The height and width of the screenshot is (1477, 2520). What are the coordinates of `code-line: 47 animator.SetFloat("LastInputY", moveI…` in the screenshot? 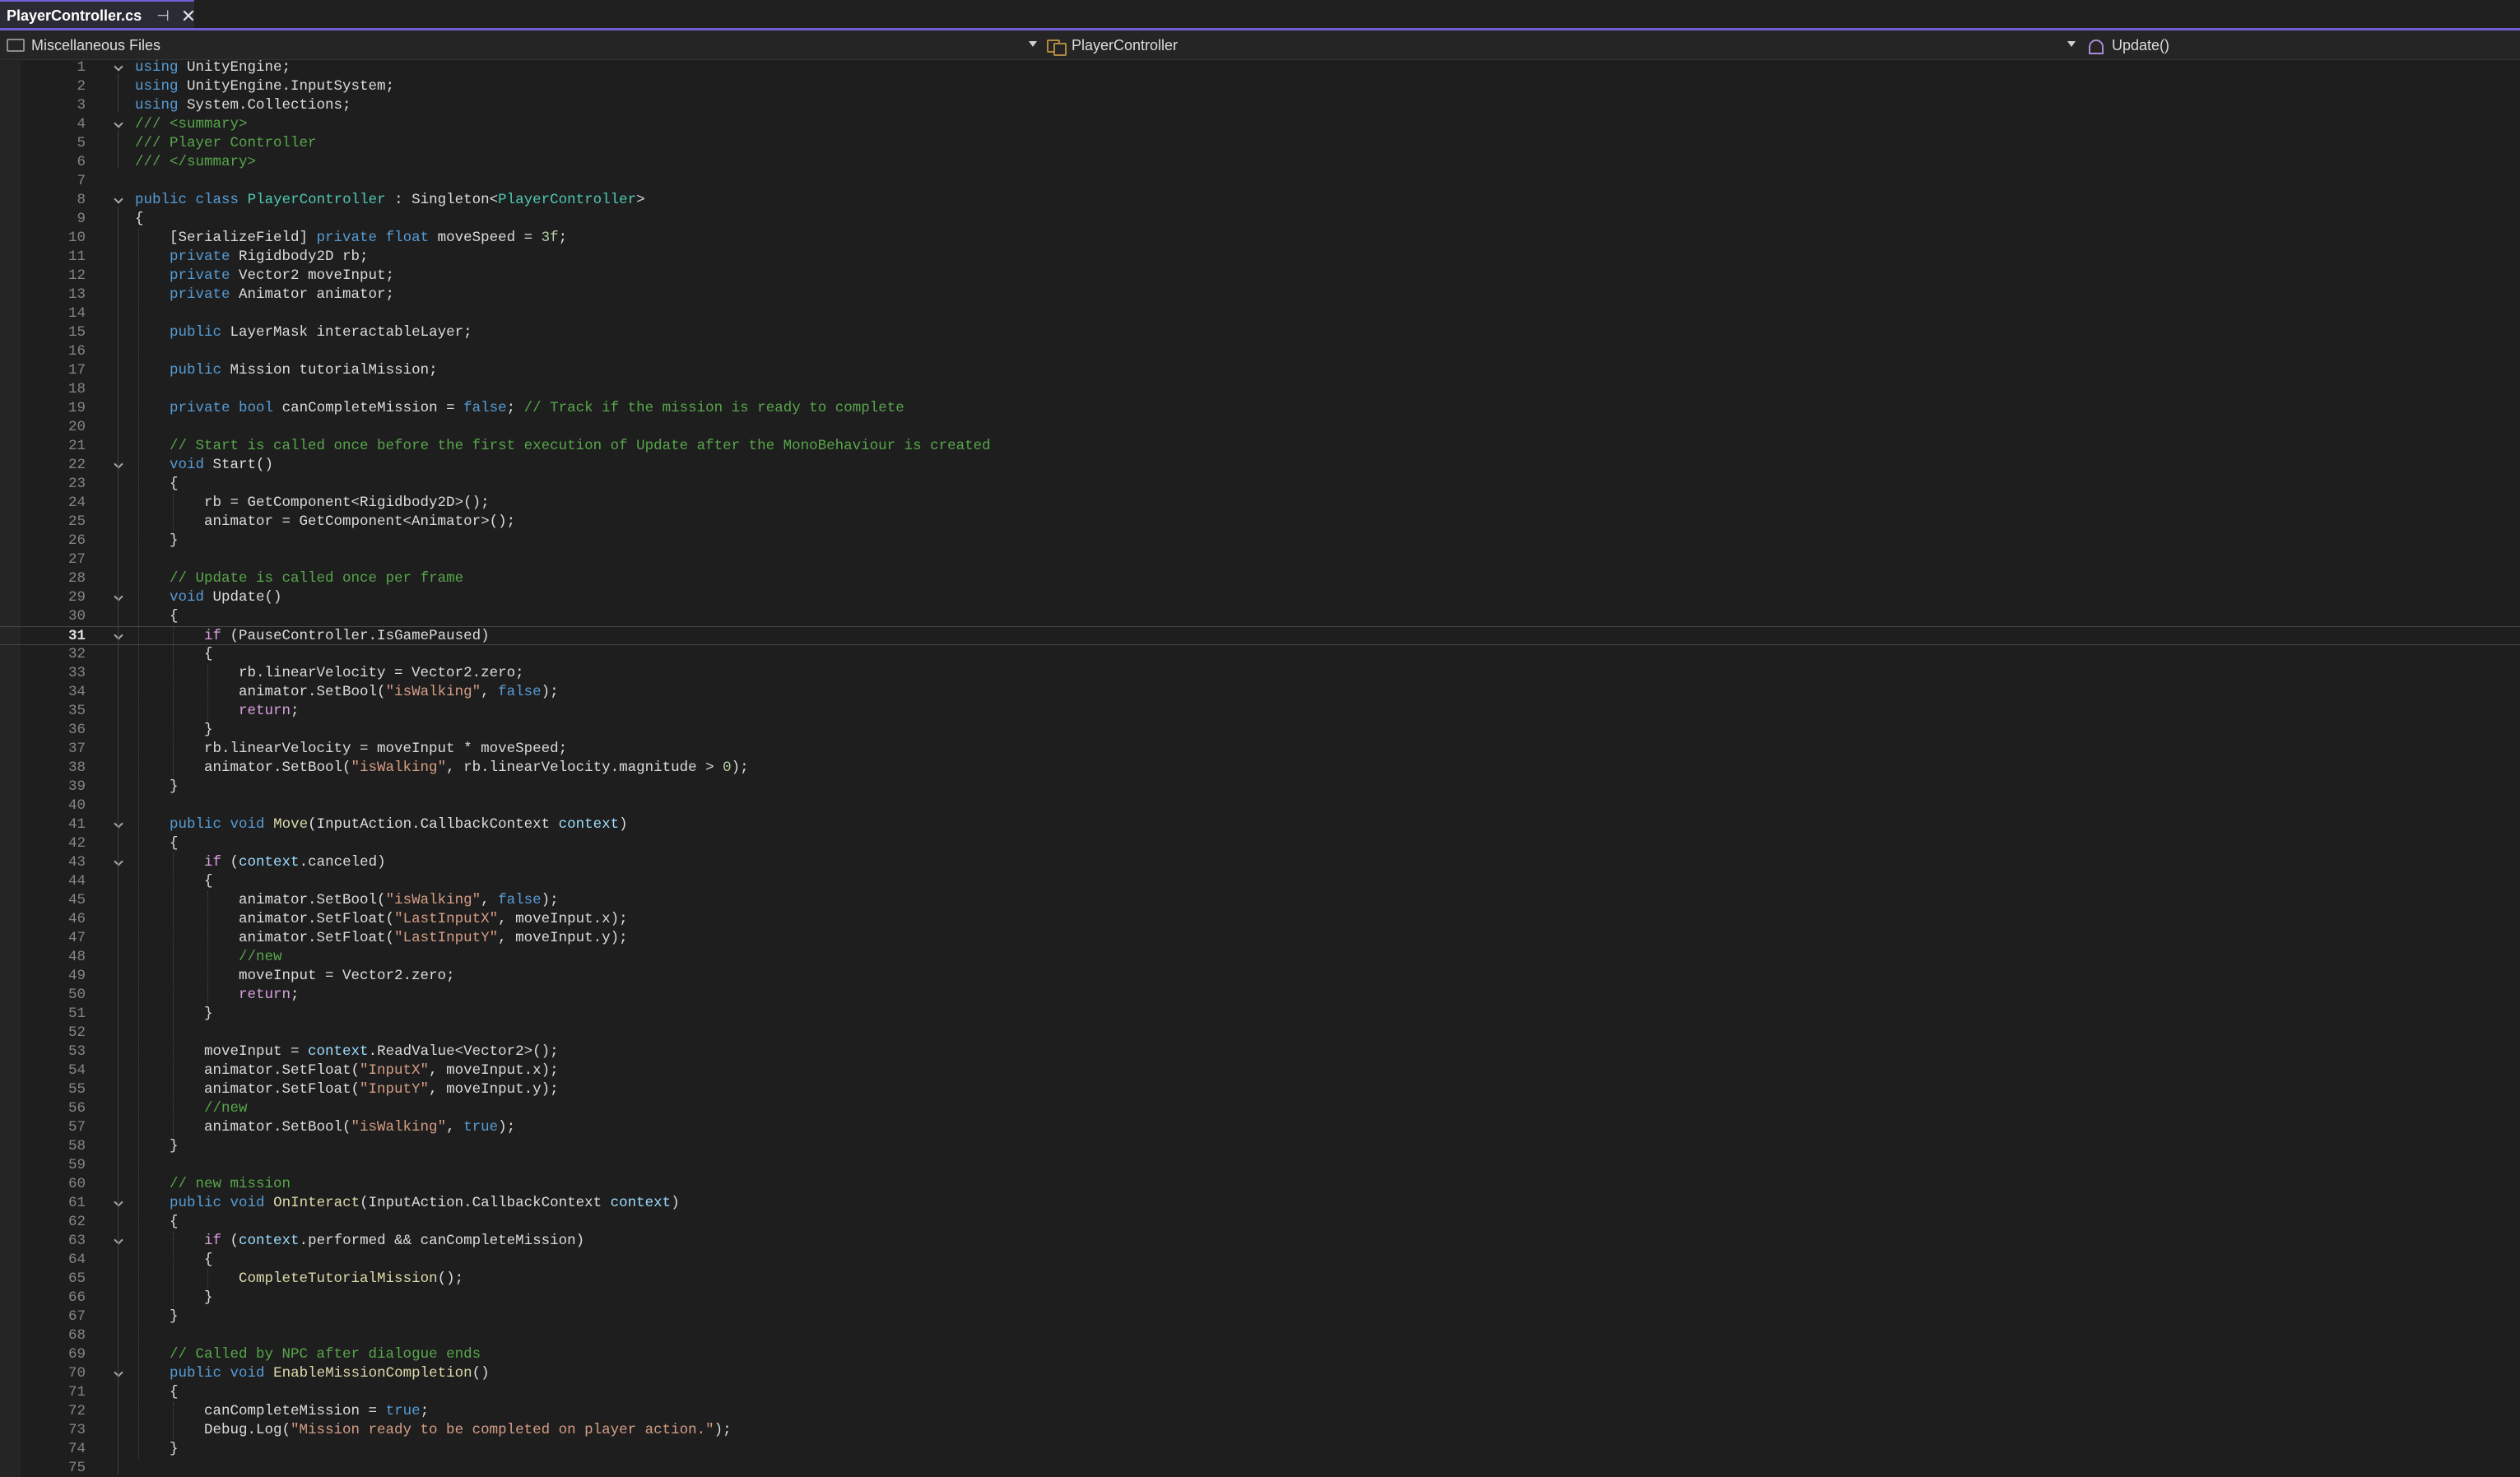 It's located at (1260, 938).